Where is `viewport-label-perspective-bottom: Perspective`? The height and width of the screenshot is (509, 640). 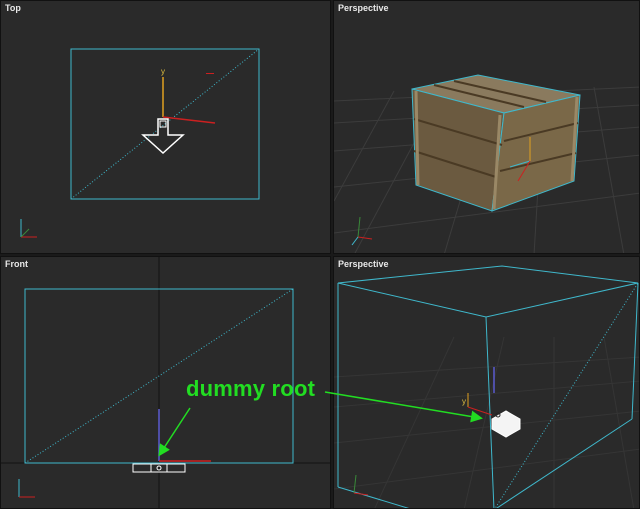
viewport-label-perspective-bottom: Perspective is located at coordinates (363, 264).